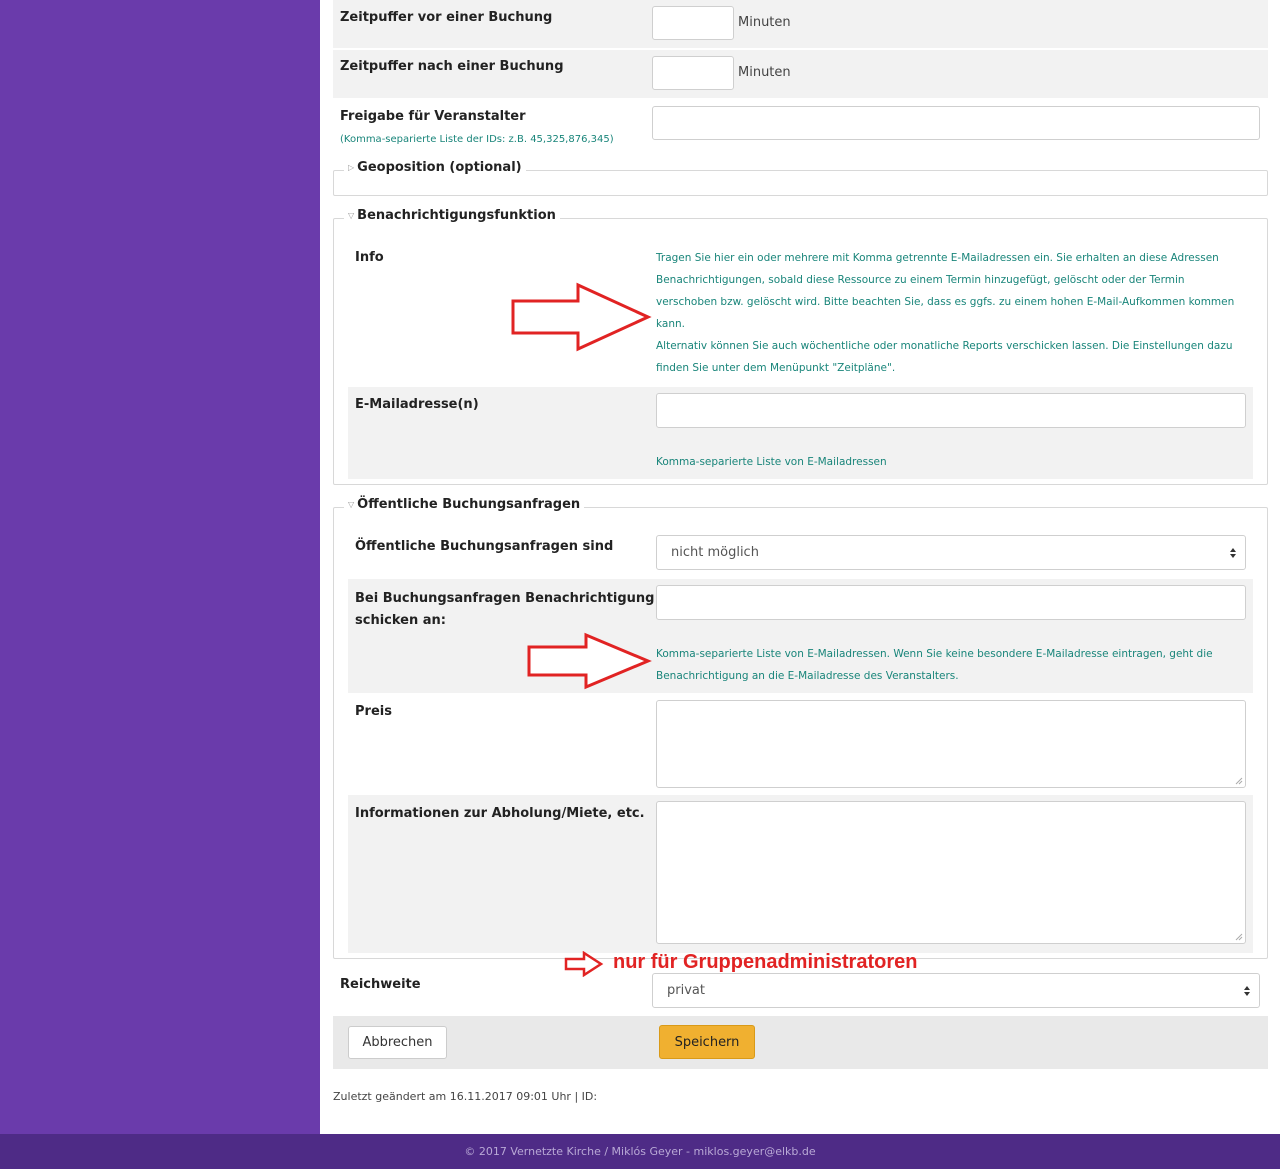 This screenshot has height=1169, width=1280. I want to click on geoposition-legend-text: Geoposition (optional), so click(439, 167).